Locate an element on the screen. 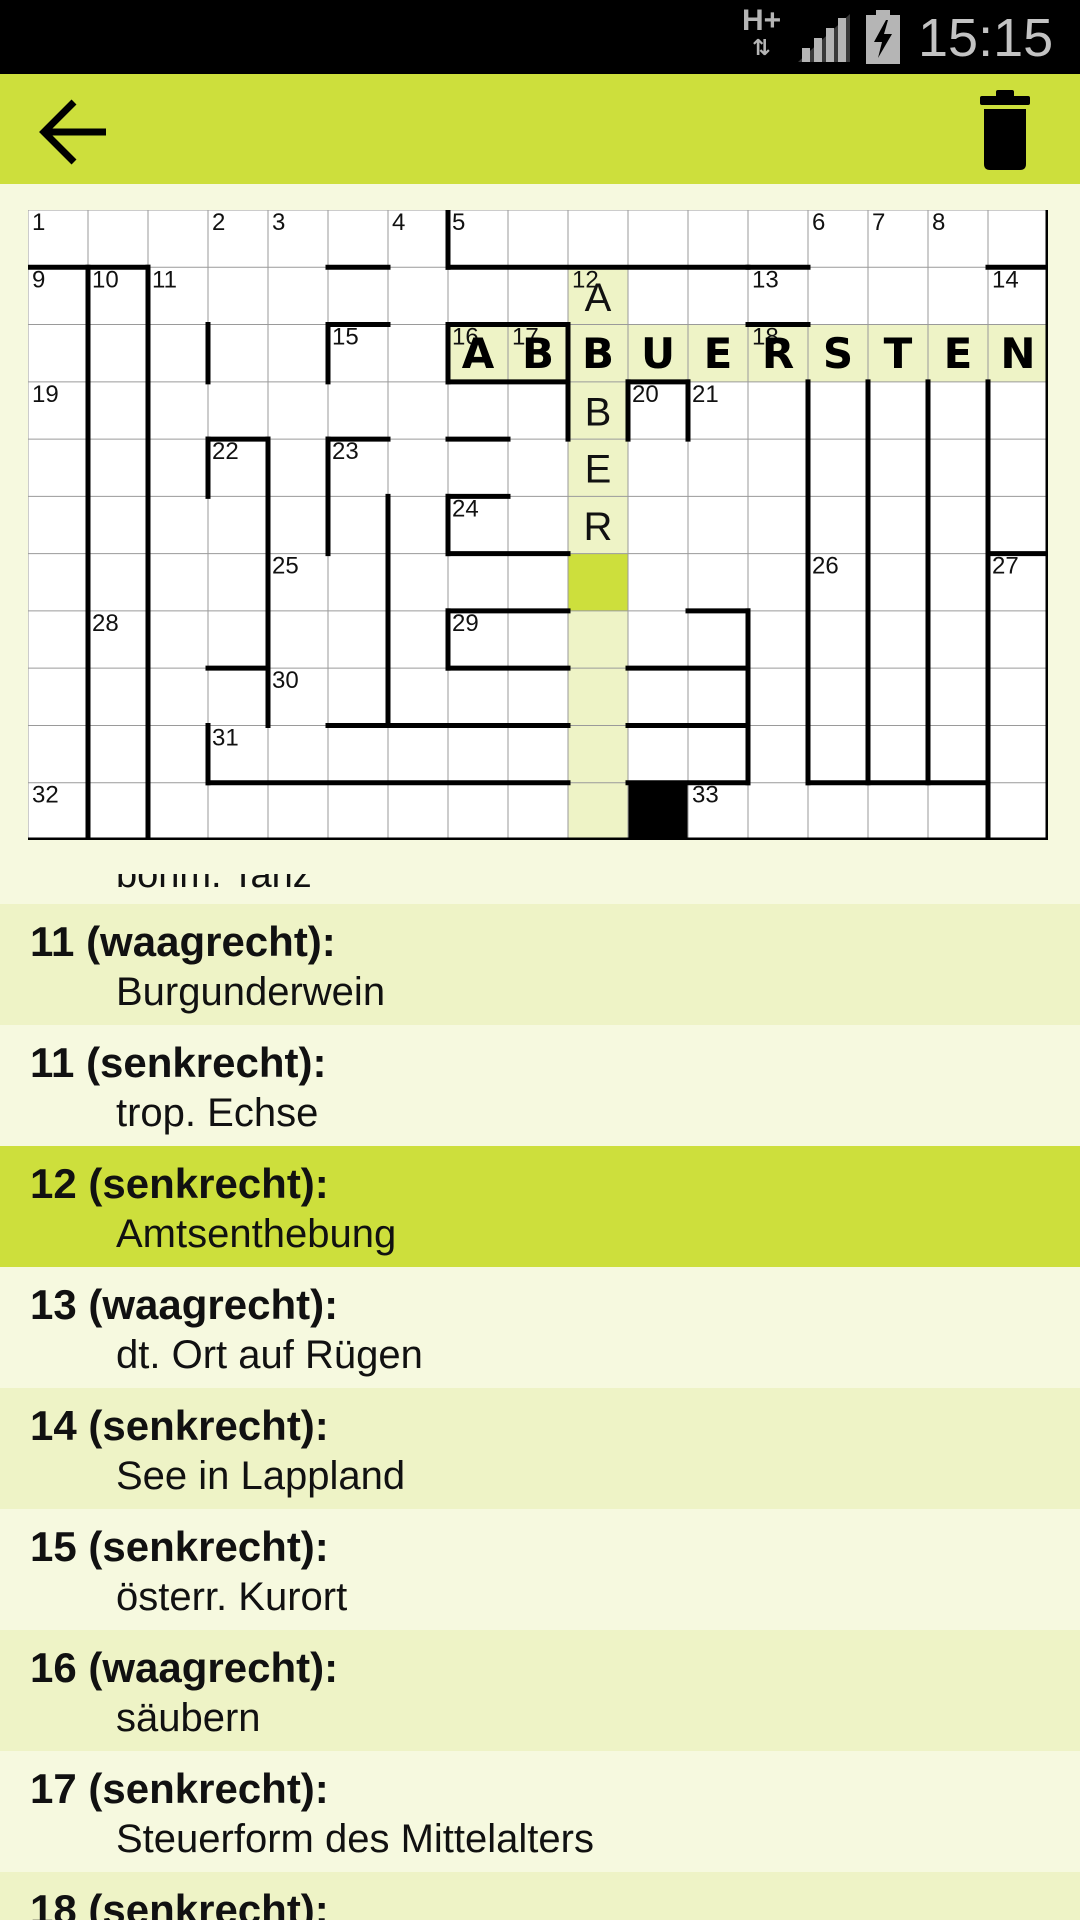 This screenshot has width=1080, height=1920. clue-item: 11 (waagrecht): Burgunderwein is located at coordinates (540, 964).